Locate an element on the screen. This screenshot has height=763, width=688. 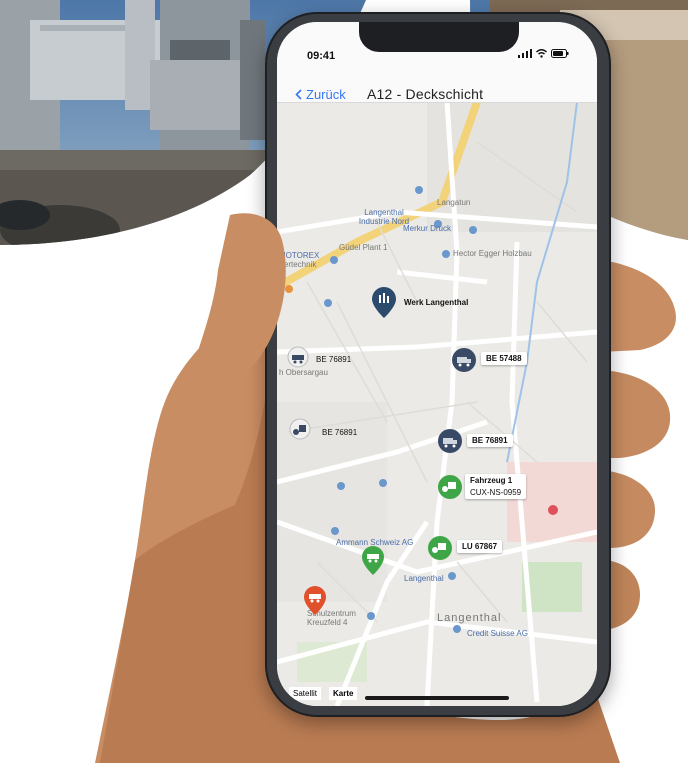
marker-label: BE 57488 is located at coordinates (504, 358).